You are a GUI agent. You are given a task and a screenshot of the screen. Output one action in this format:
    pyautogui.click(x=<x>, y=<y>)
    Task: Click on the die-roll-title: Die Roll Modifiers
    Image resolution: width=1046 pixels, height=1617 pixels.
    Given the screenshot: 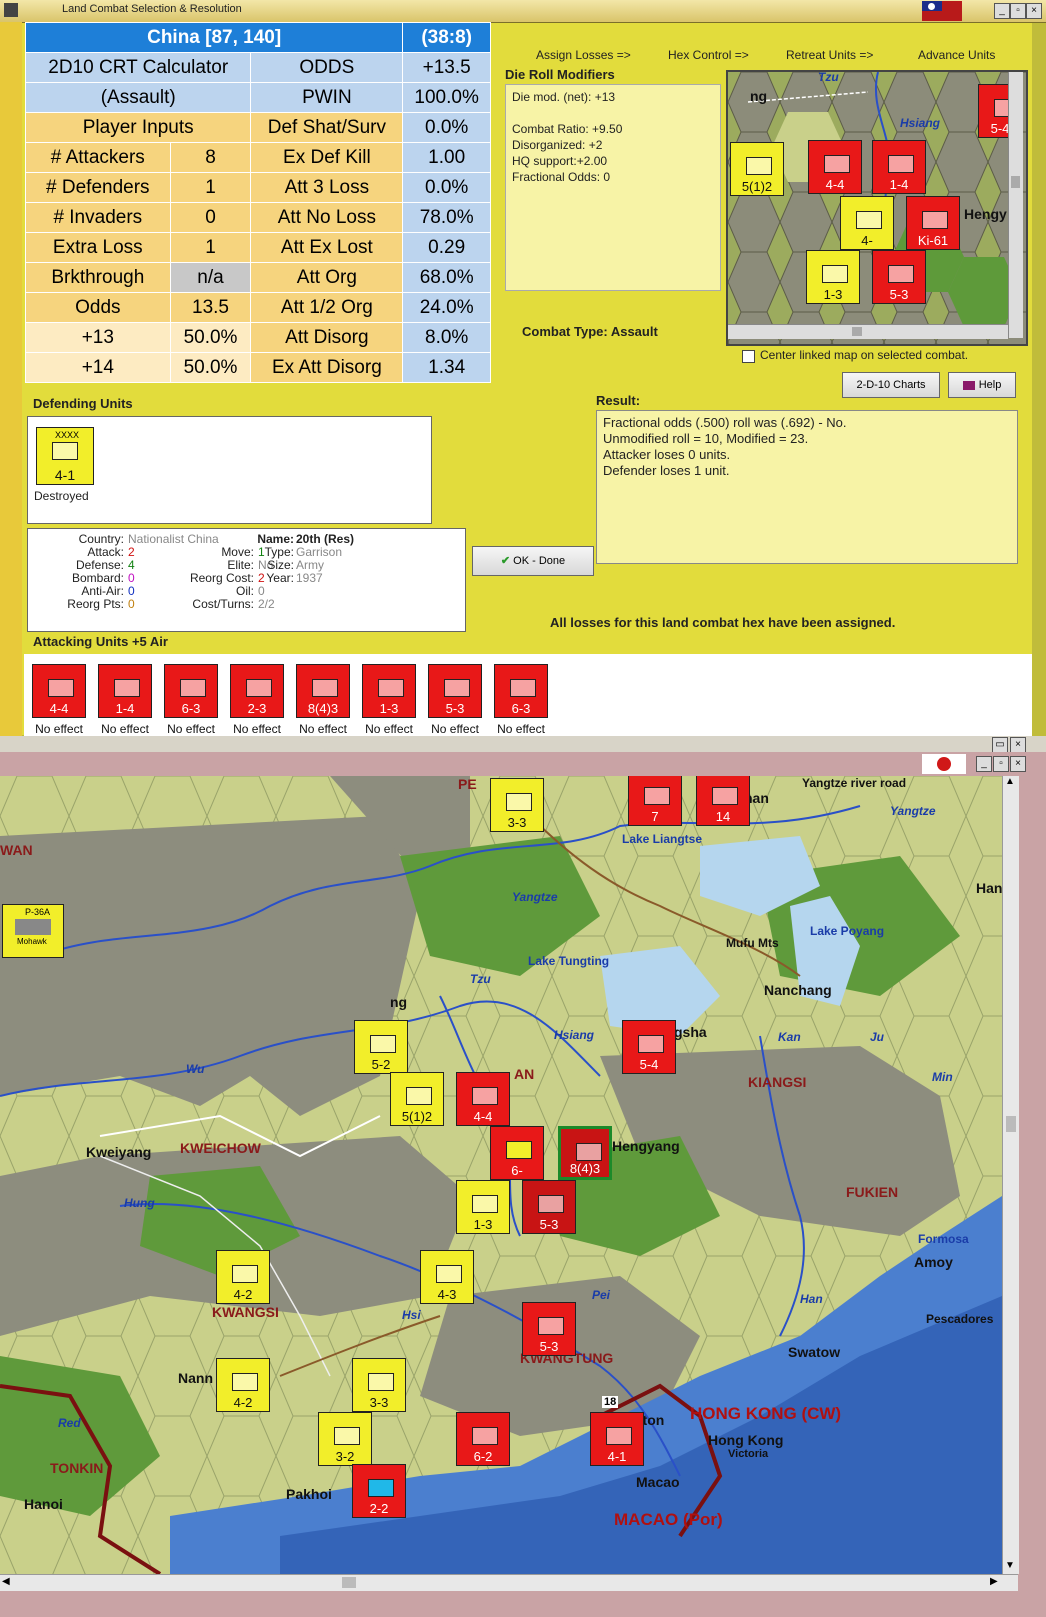 What is the action you would take?
    pyautogui.click(x=560, y=74)
    